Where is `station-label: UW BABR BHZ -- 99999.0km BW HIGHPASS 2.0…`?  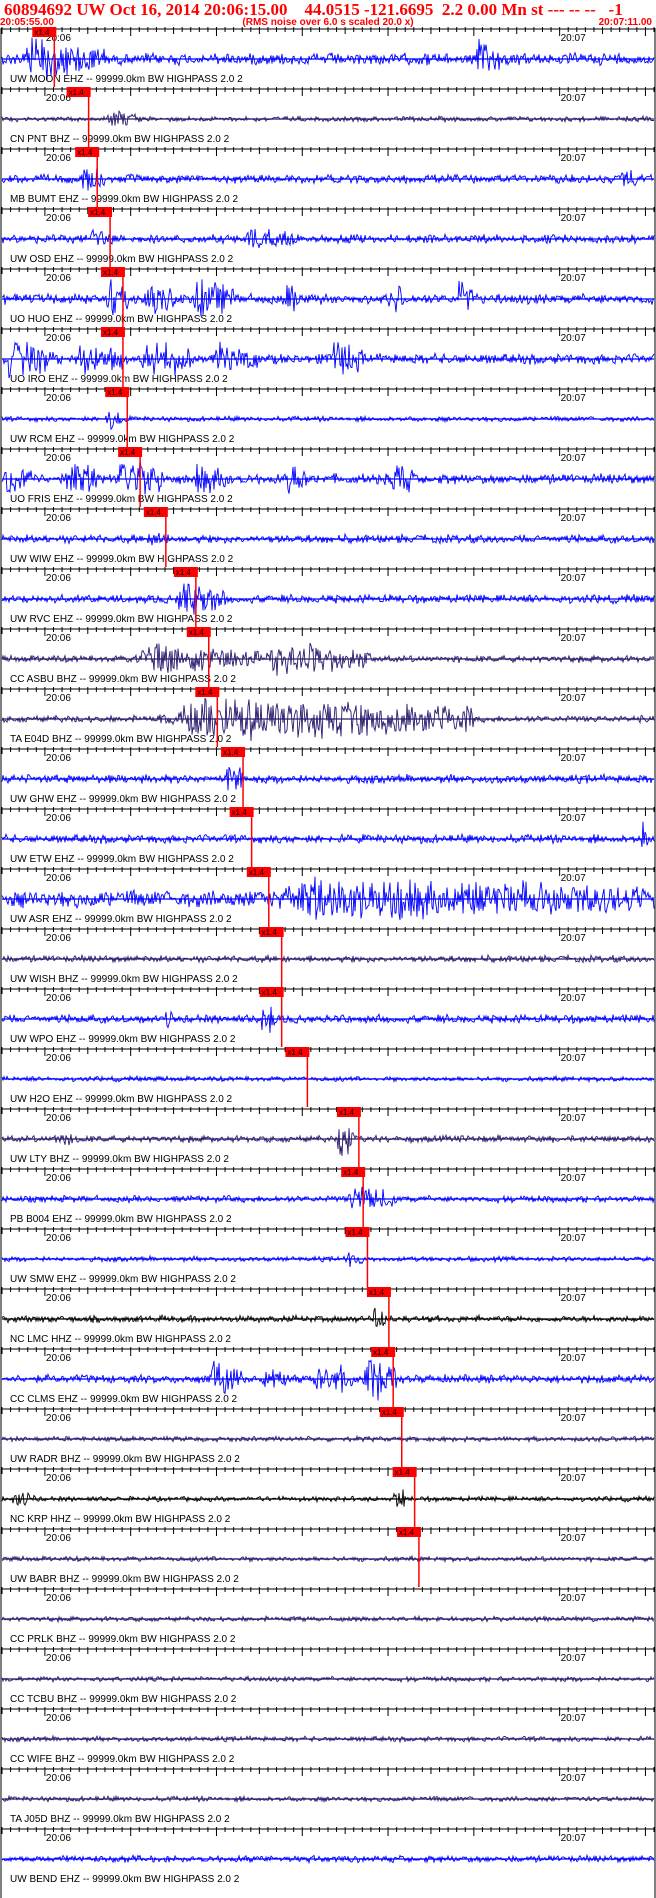
station-label: UW BABR BHZ -- 99999.0km BW HIGHPASS 2.0… is located at coordinates (124, 1579).